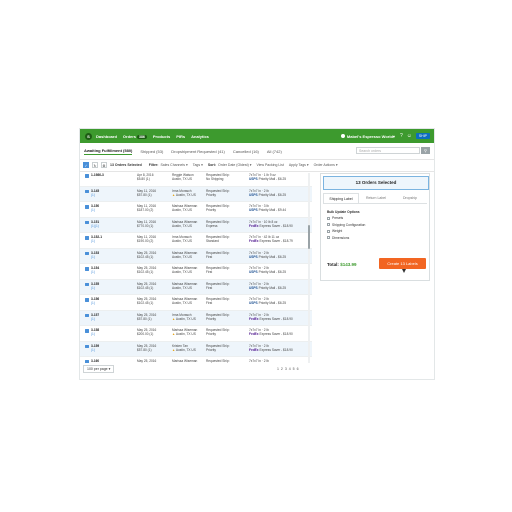  What do you see at coordinates (218, 239) in the screenshot?
I see `requested-shipping: Requested Ship: Standard` at bounding box center [218, 239].